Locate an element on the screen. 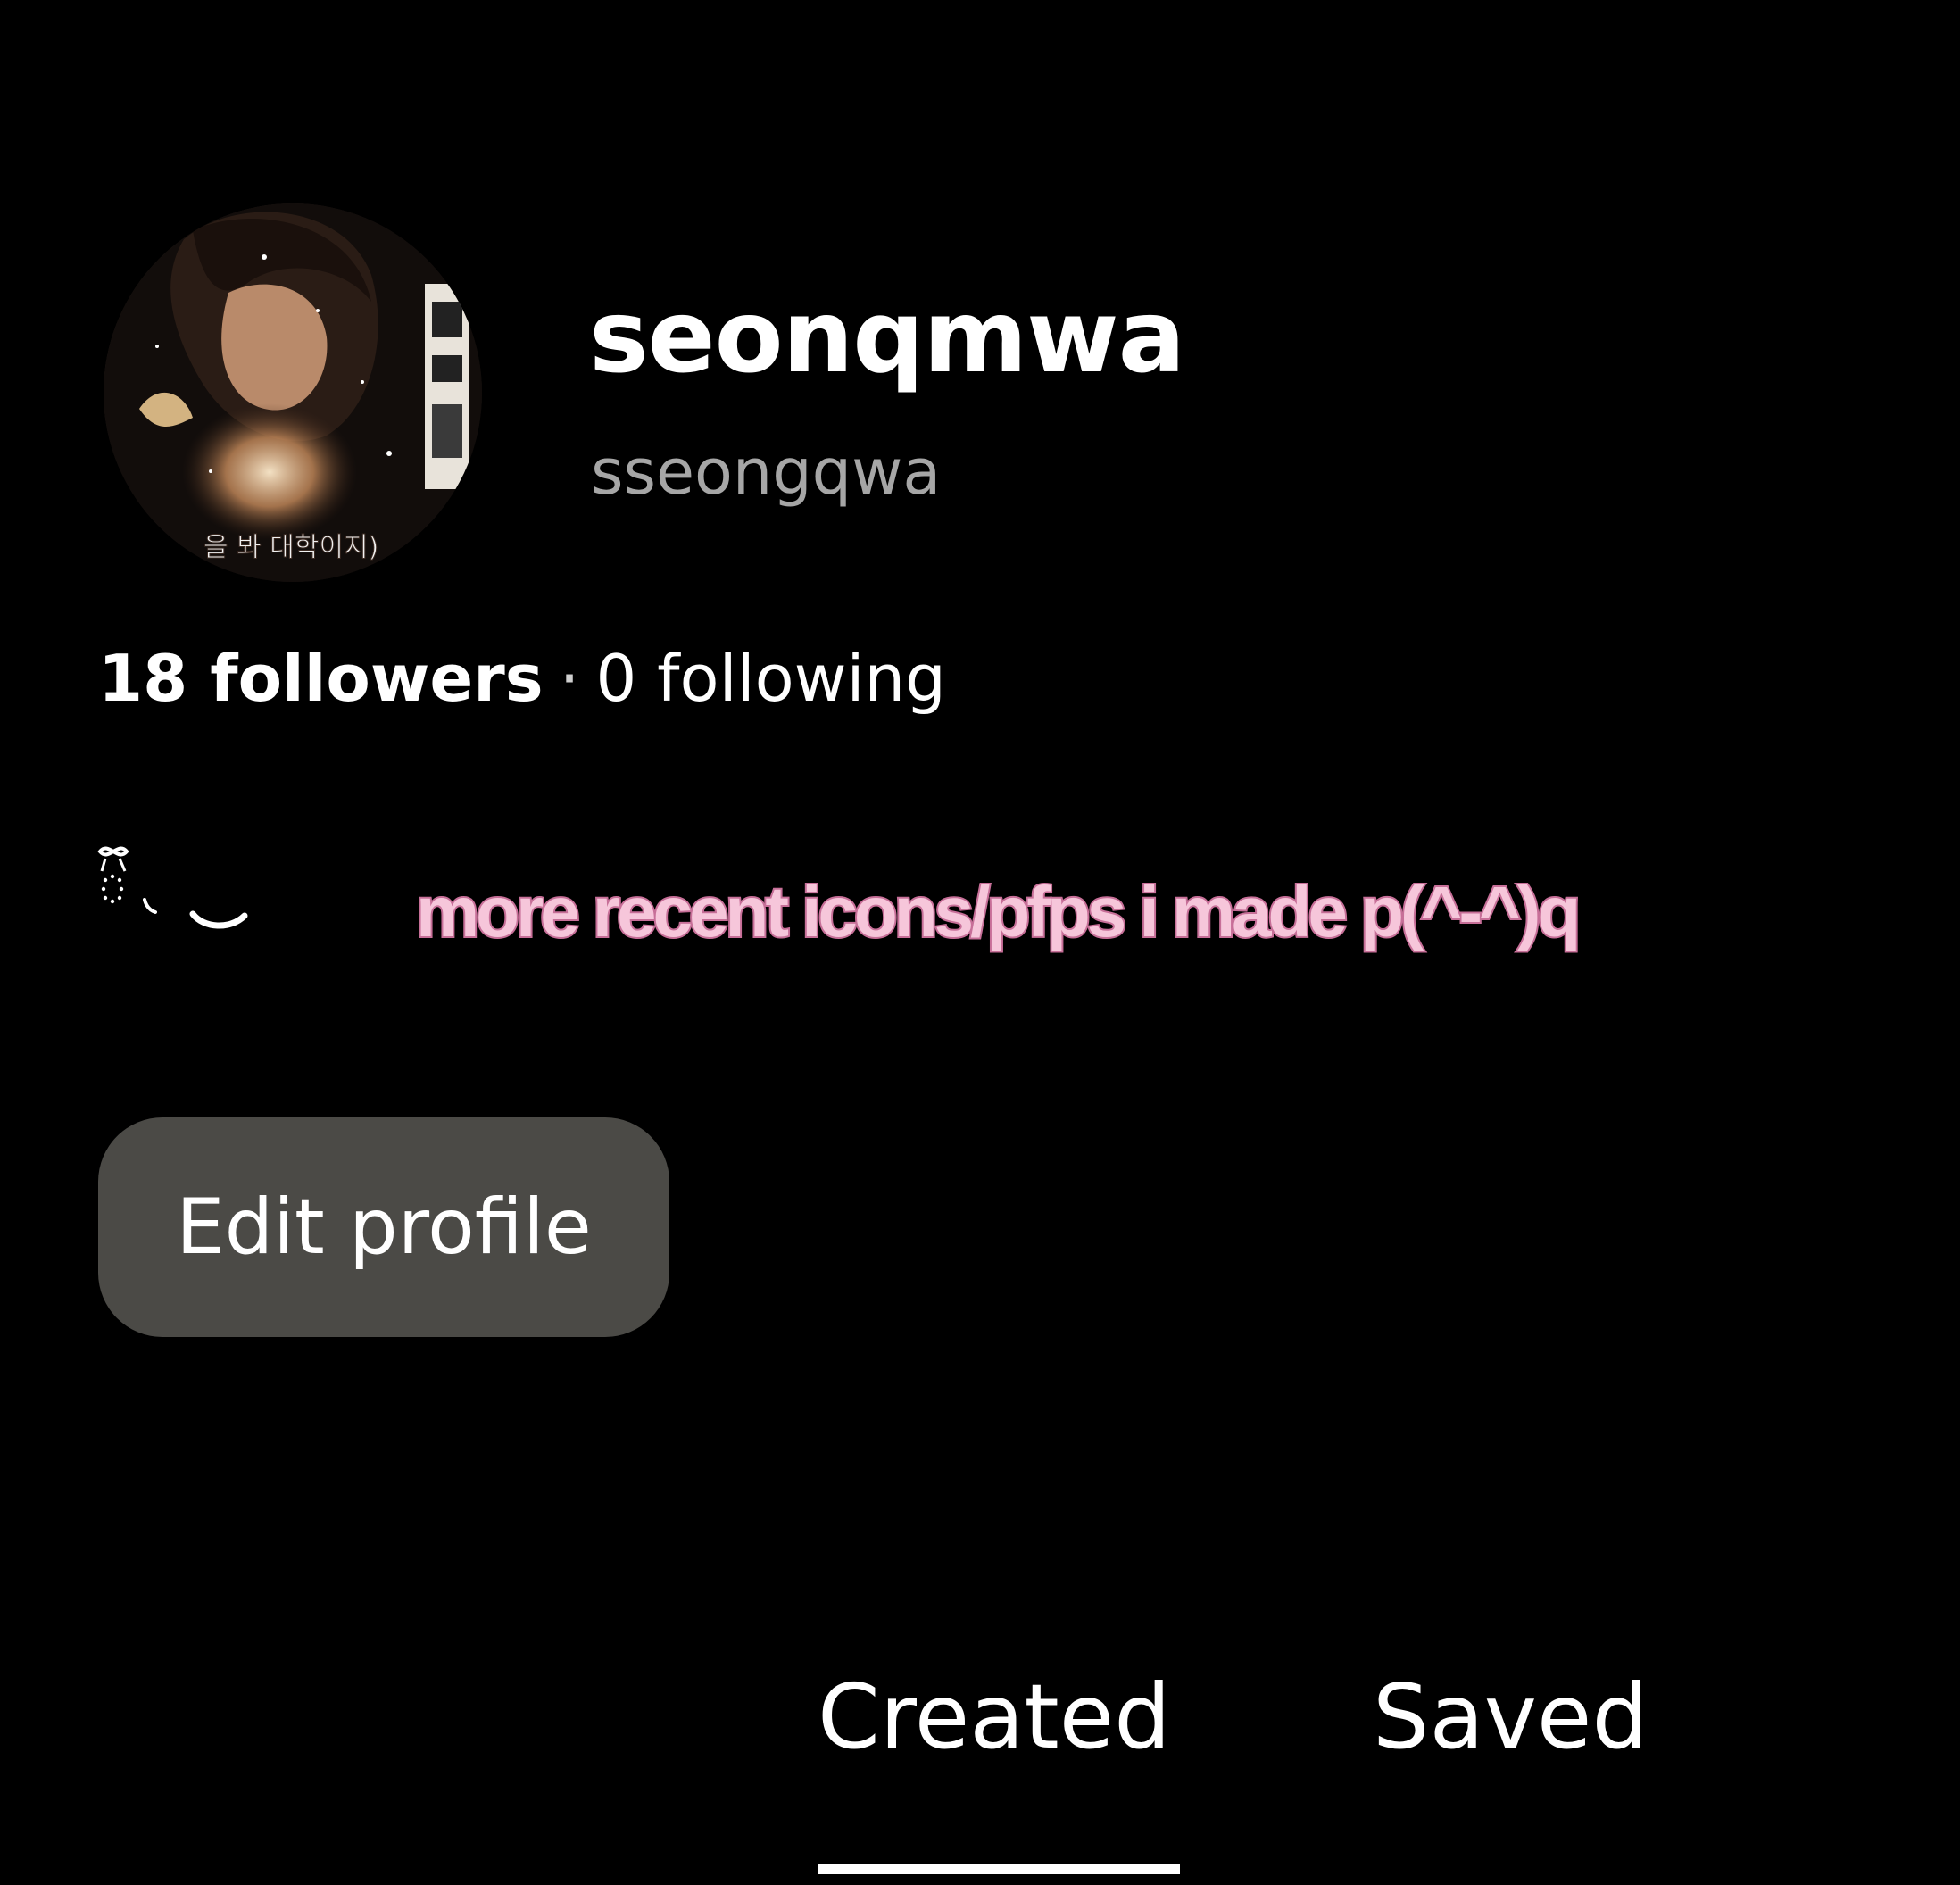 Image resolution: width=1960 pixels, height=1885 pixels. tab-saved: Saved is located at coordinates (1511, 1718).